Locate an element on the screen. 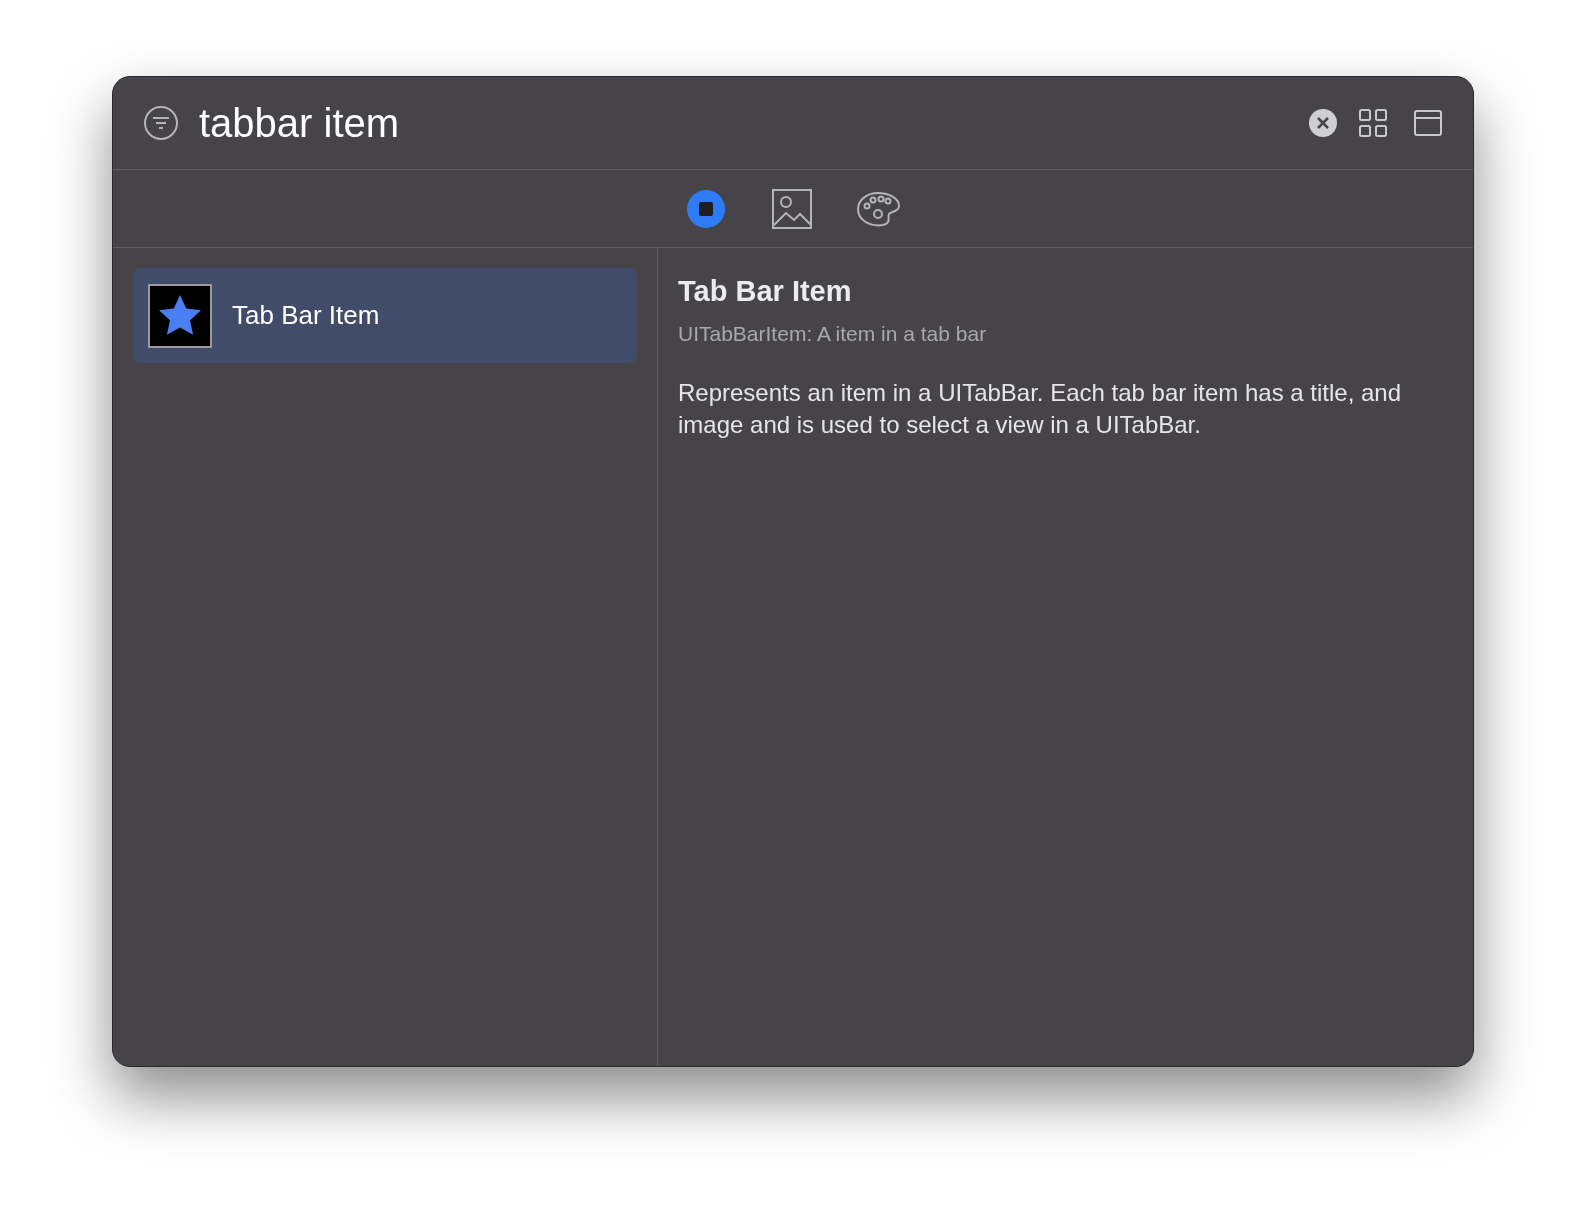 Image resolution: width=1586 pixels, height=1216 pixels. detail-title: Tab Bar Item is located at coordinates (765, 291).